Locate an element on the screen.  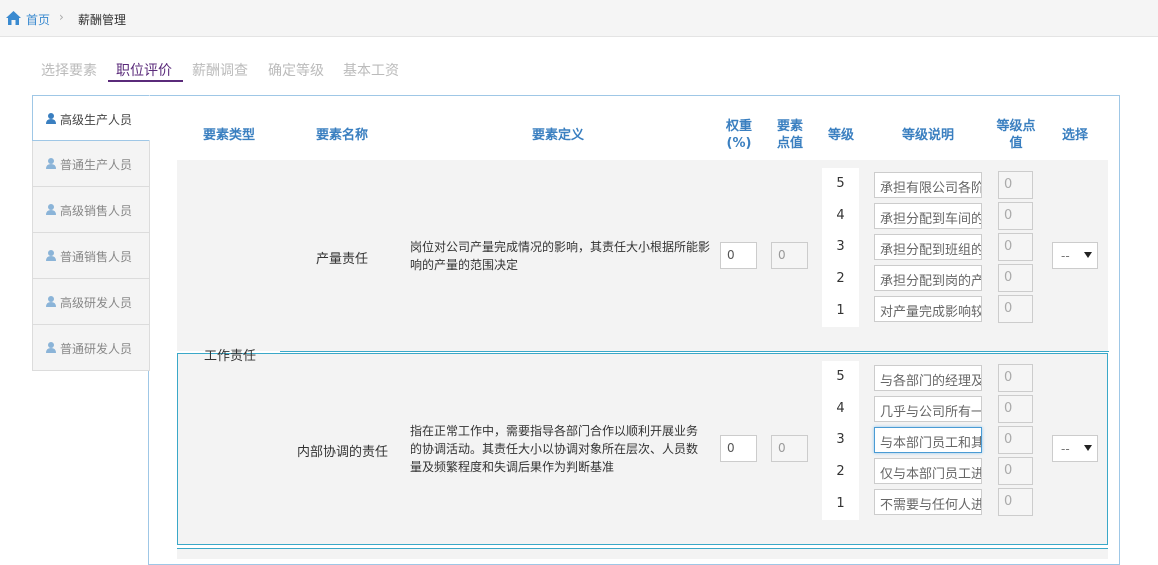
level-description-input: 与本部门员工和其 is located at coordinates (928, 440).